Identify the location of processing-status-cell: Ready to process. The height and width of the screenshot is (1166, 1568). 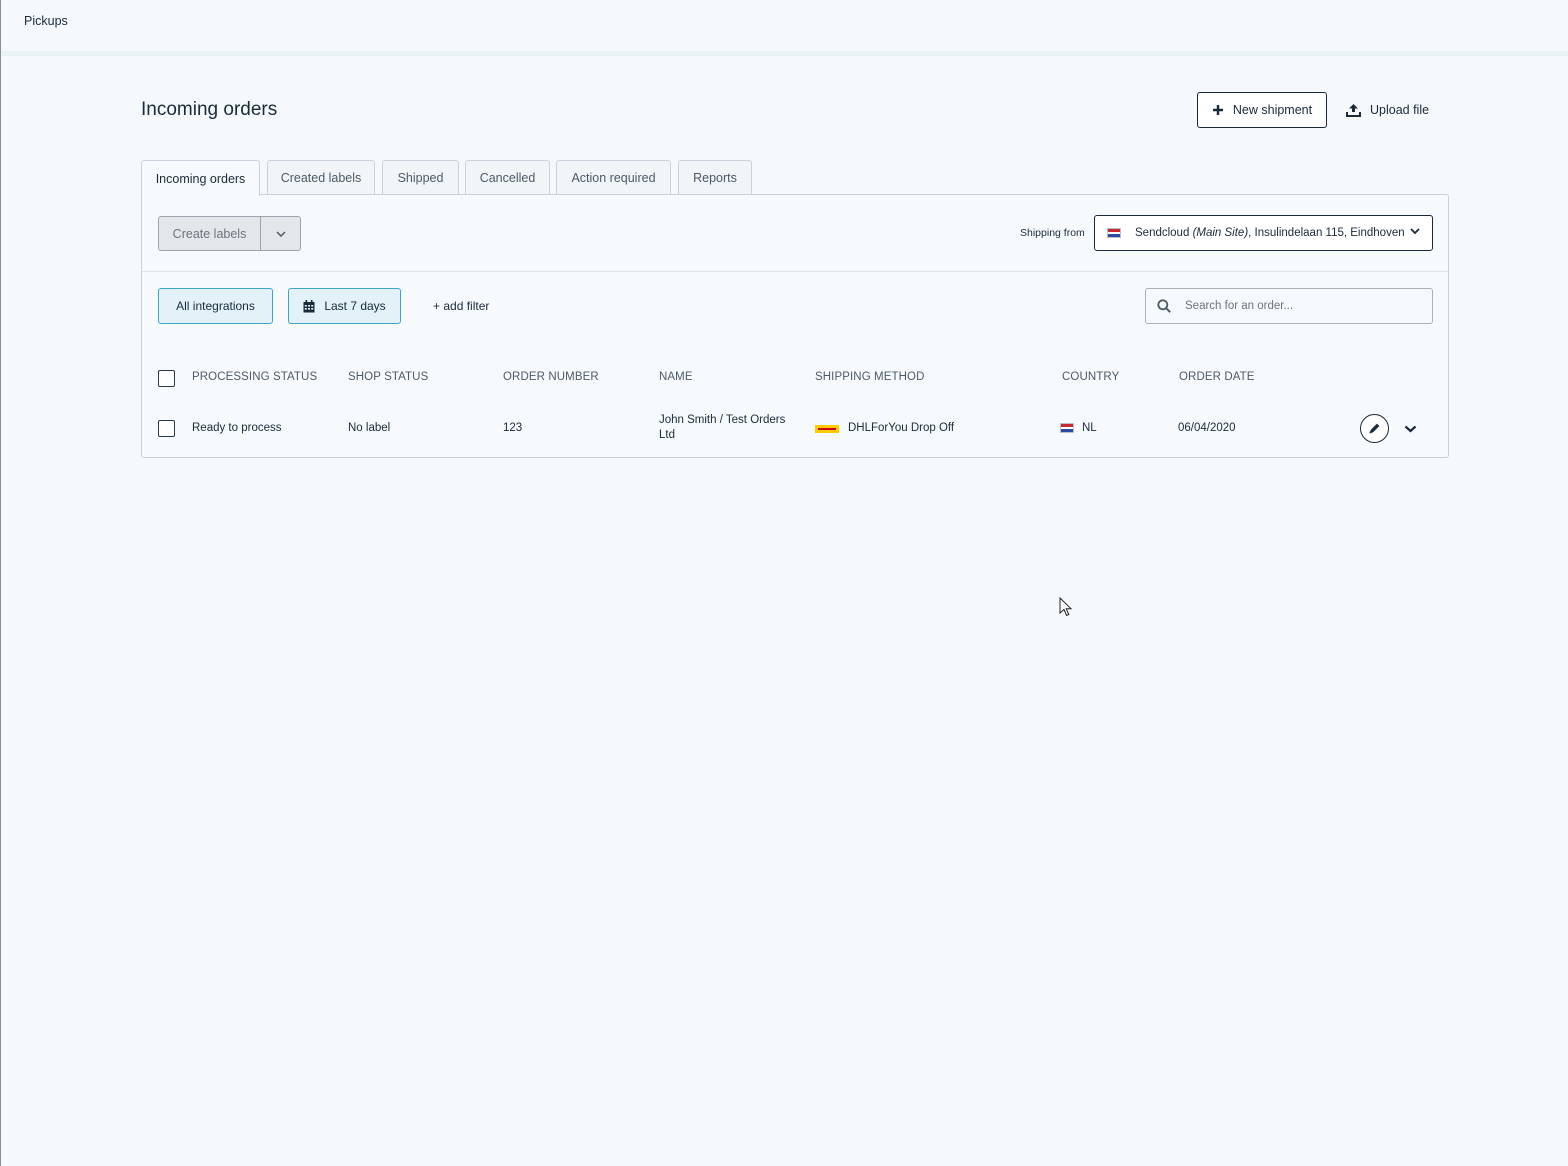
(237, 428).